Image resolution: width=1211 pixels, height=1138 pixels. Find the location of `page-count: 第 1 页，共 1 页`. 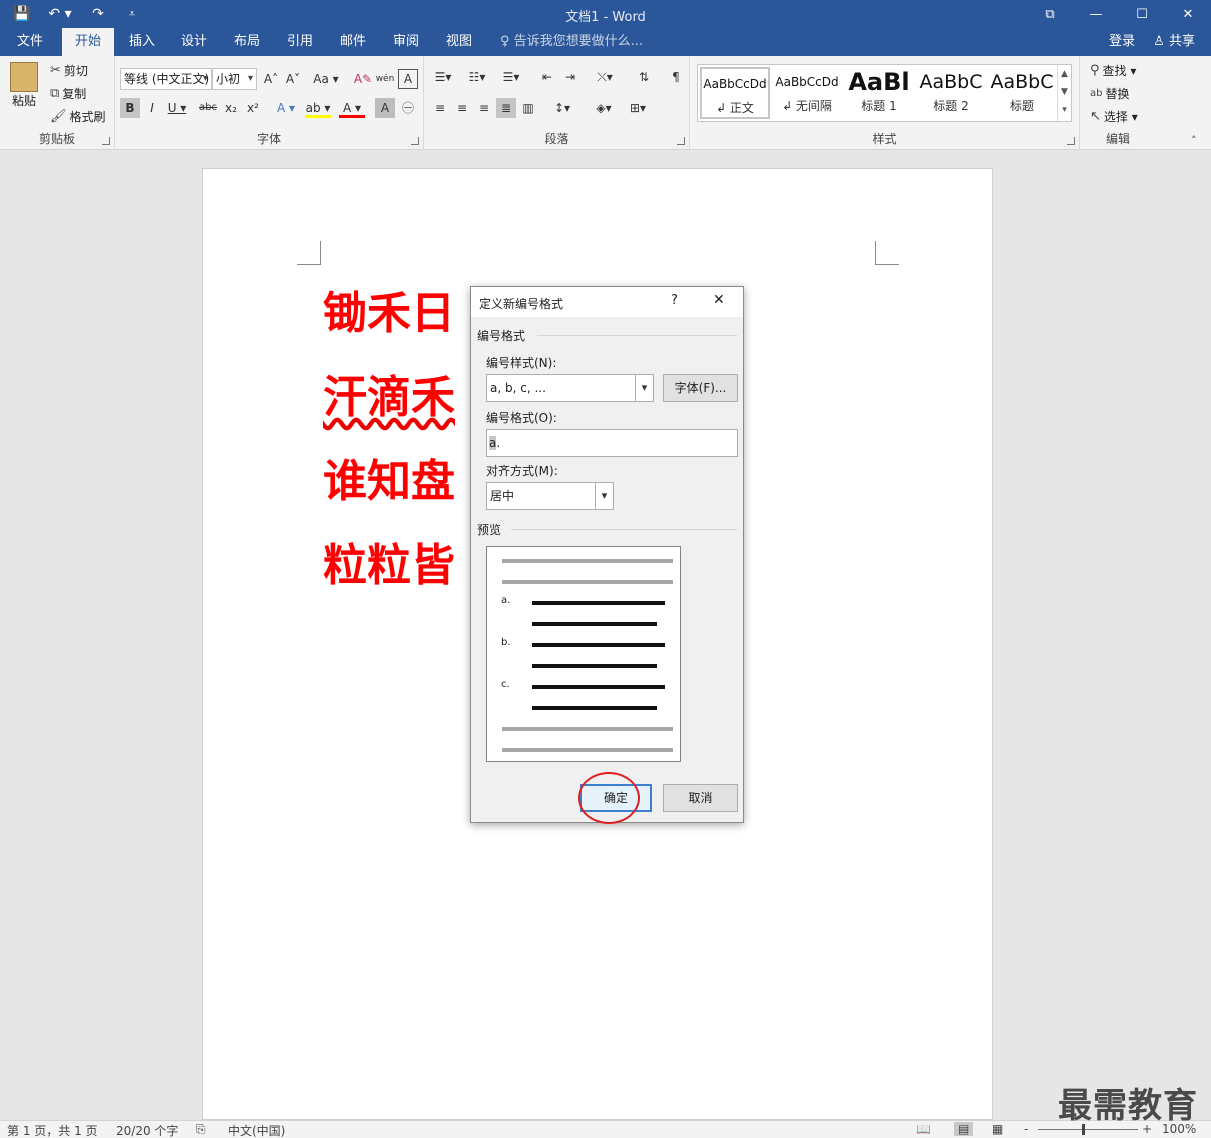

page-count: 第 1 页，共 1 页 is located at coordinates (52, 1130).